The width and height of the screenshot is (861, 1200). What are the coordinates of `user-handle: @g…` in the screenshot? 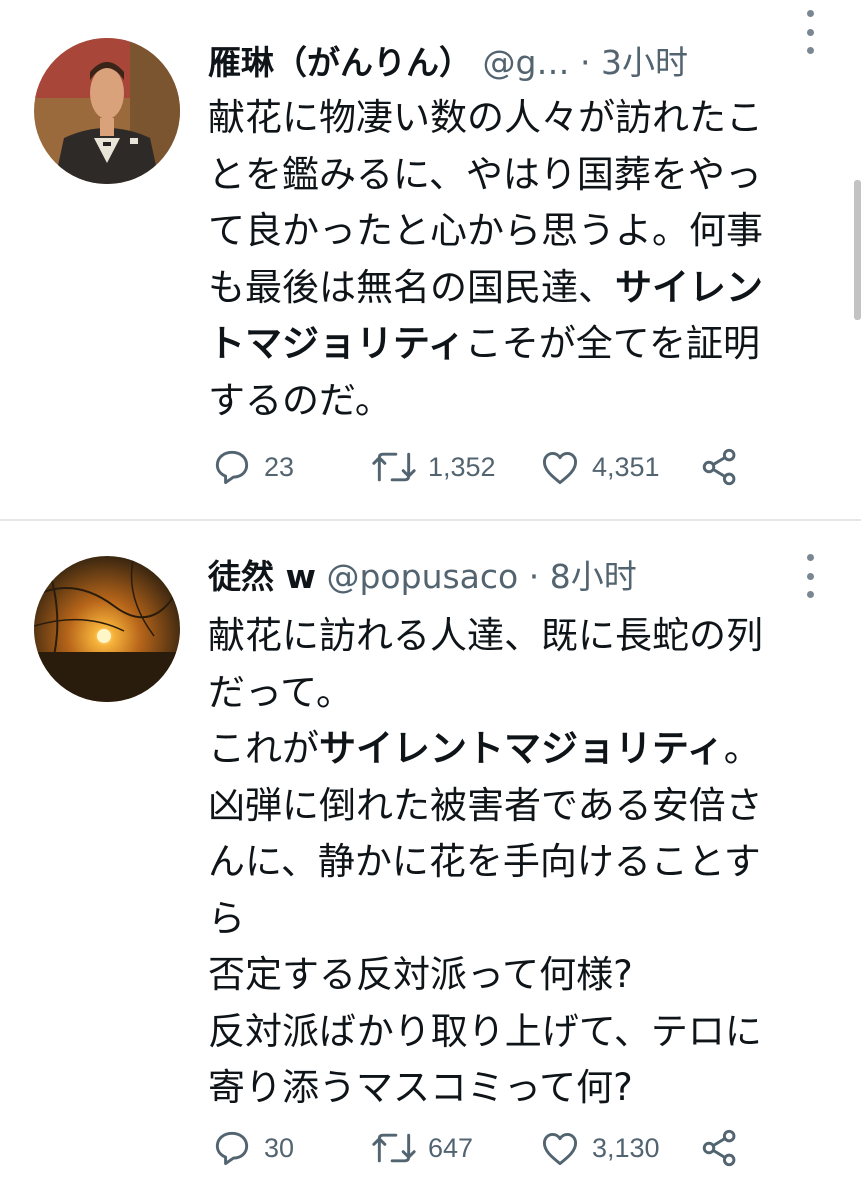 It's located at (526, 62).